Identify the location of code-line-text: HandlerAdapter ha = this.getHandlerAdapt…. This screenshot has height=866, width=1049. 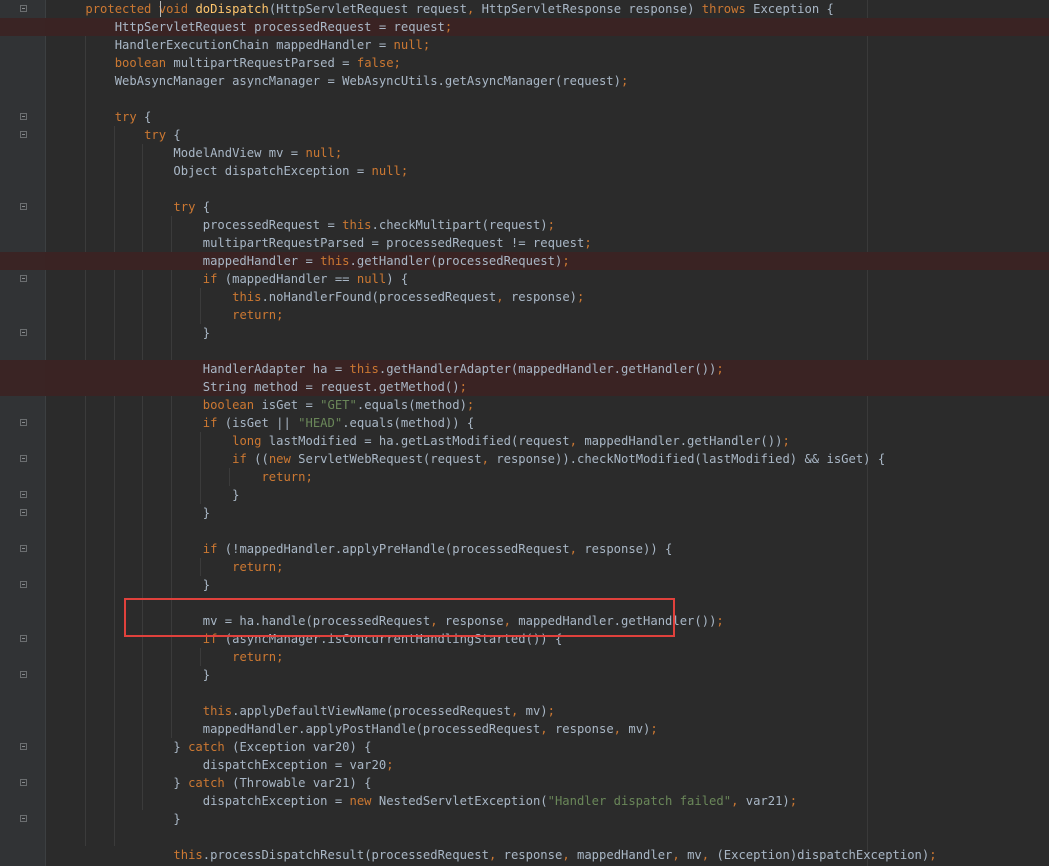
(390, 369).